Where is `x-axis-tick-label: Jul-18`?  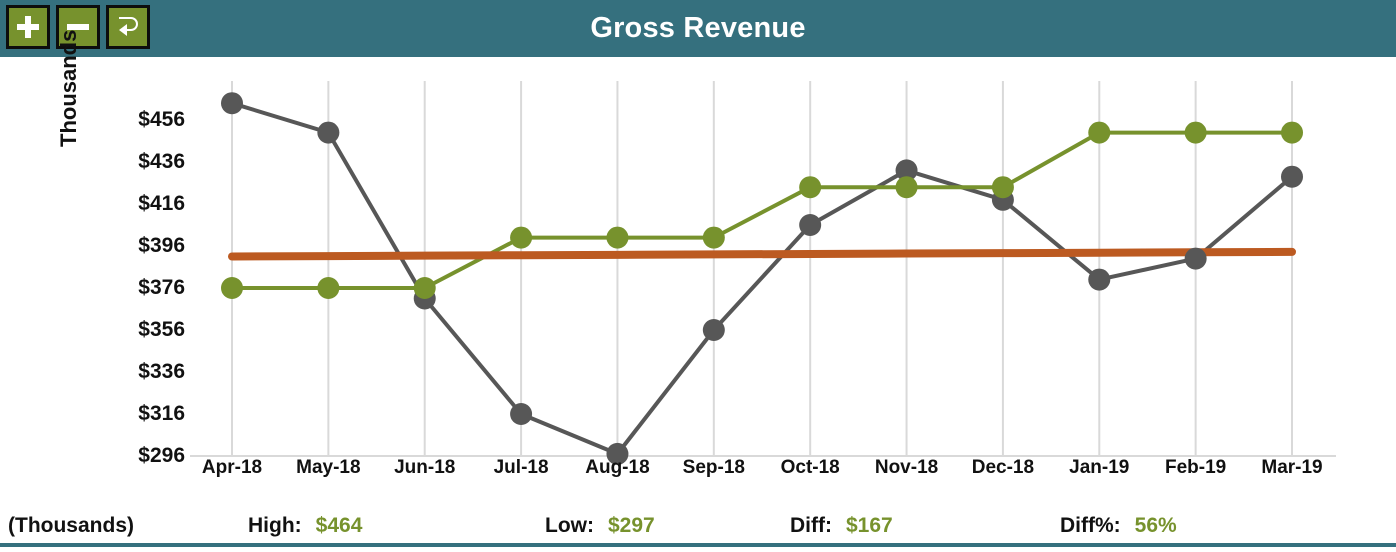 x-axis-tick-label: Jul-18 is located at coordinates (521, 467).